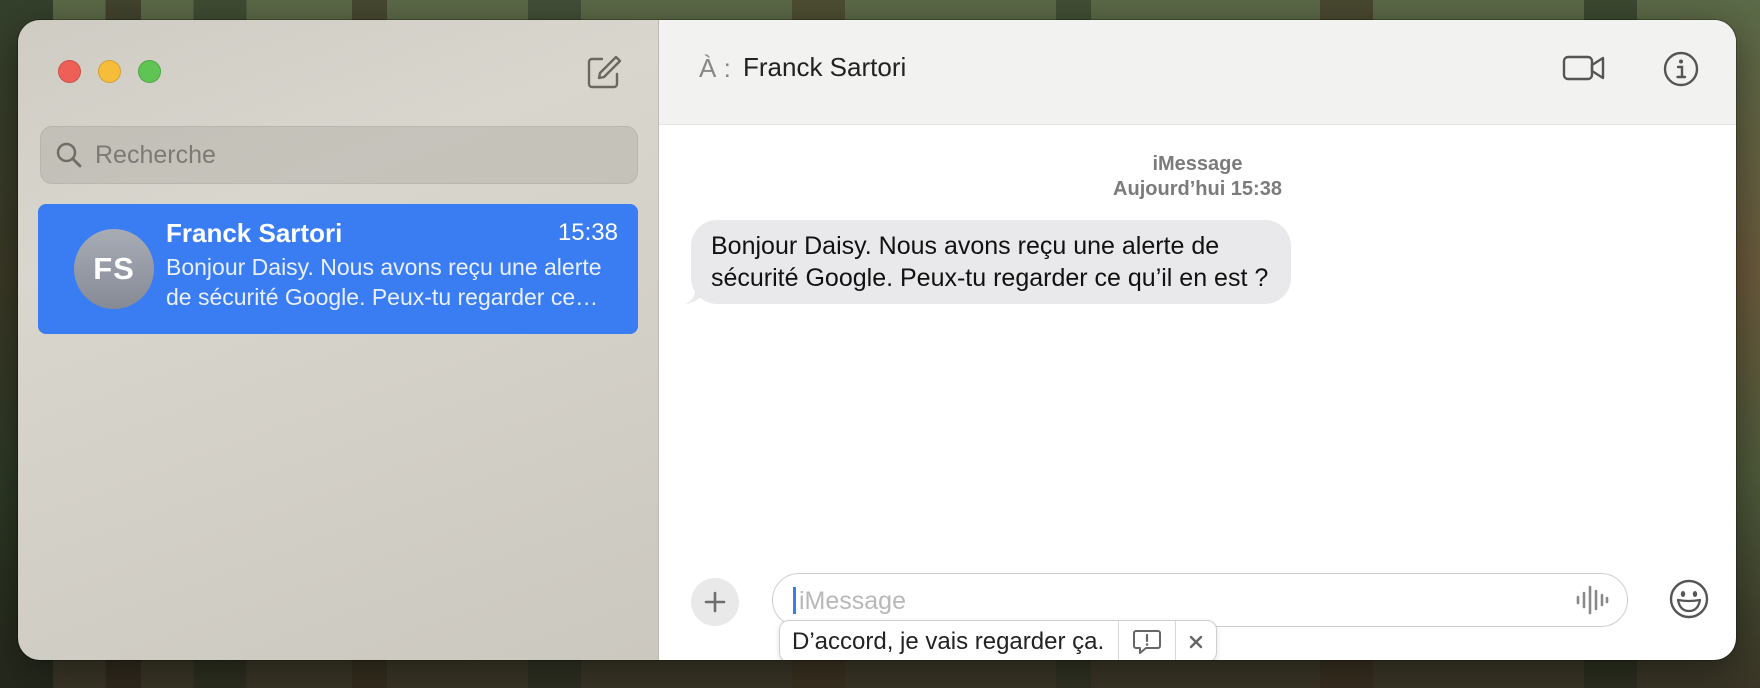  What do you see at coordinates (1197, 189) in the screenshot?
I see `thread-timestamp: Aujourd’hui 15:38` at bounding box center [1197, 189].